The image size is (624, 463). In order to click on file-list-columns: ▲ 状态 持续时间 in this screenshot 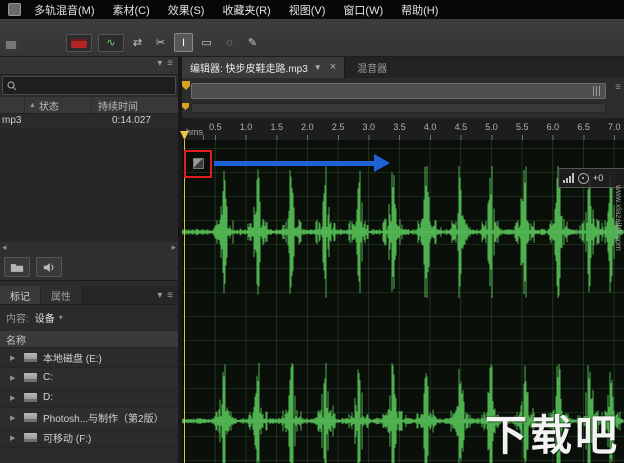, I will do `click(89, 105)`.